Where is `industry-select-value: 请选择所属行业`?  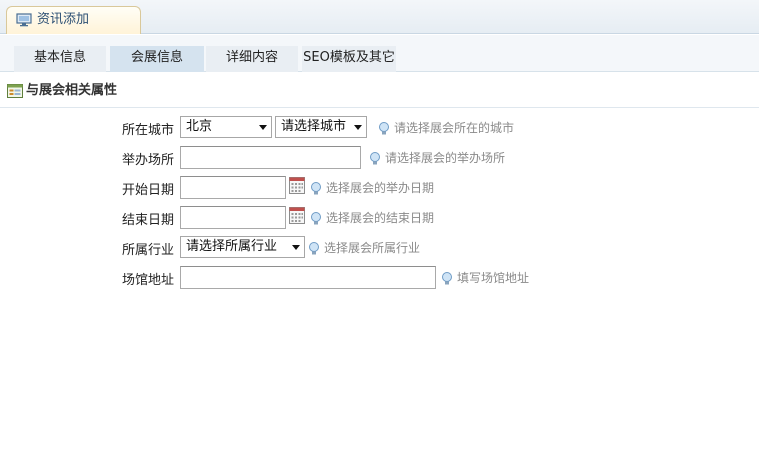 industry-select-value: 请选择所属行业 is located at coordinates (232, 246).